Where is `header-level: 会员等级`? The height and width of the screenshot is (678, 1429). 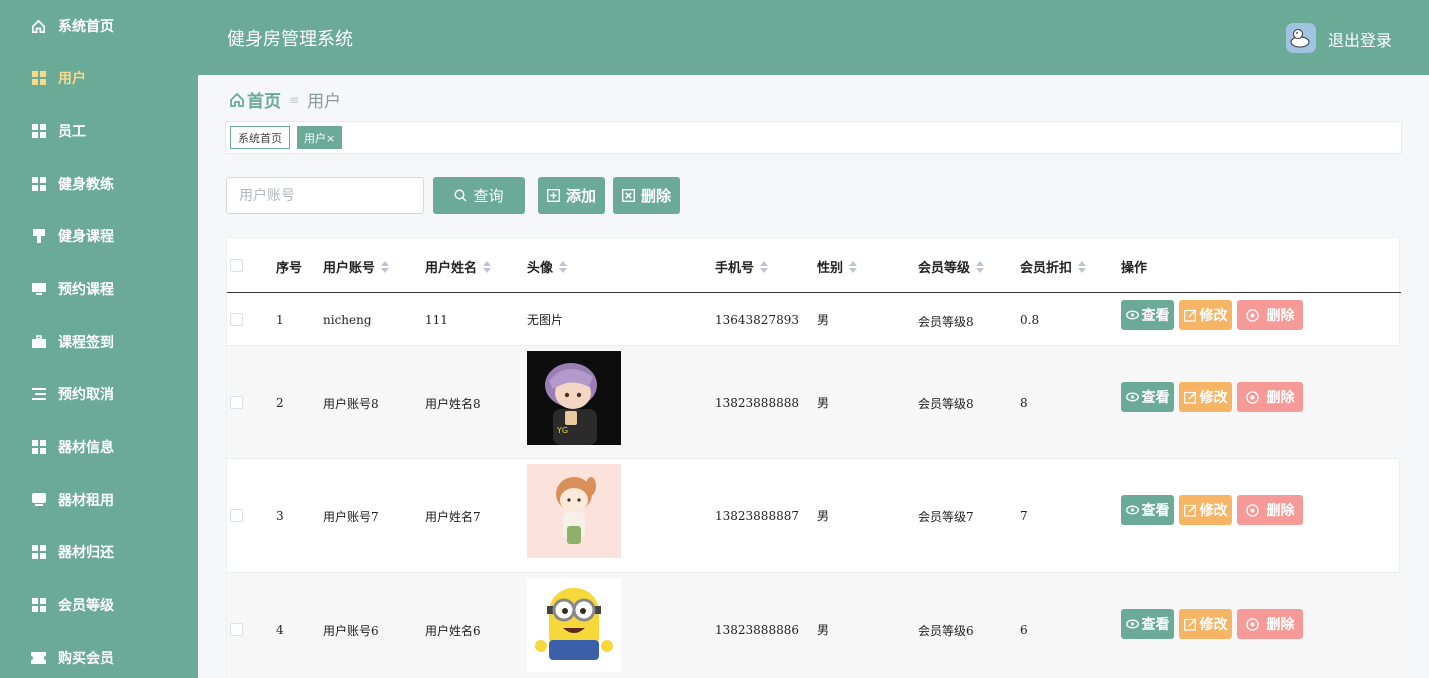 header-level: 会员等级 is located at coordinates (951, 266).